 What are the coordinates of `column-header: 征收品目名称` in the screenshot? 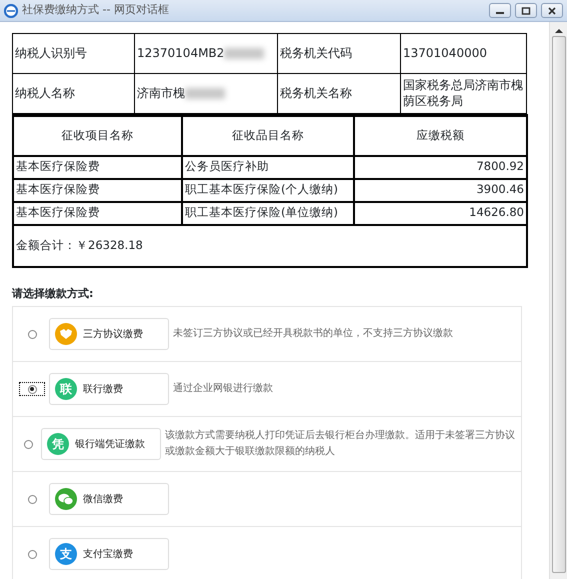 It's located at (268, 135).